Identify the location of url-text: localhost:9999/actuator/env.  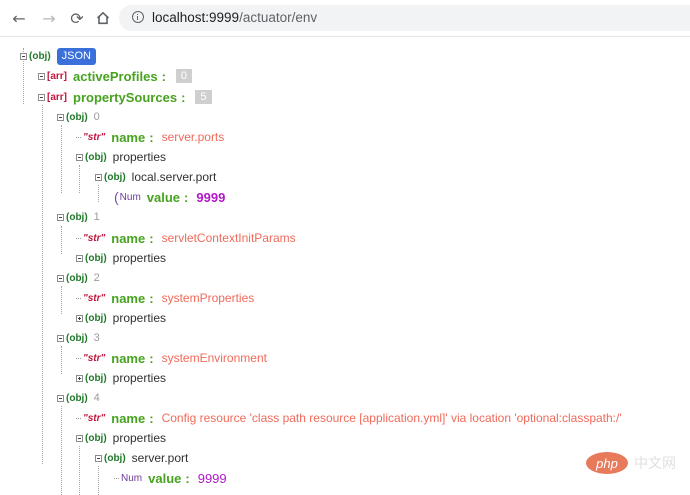
(234, 17).